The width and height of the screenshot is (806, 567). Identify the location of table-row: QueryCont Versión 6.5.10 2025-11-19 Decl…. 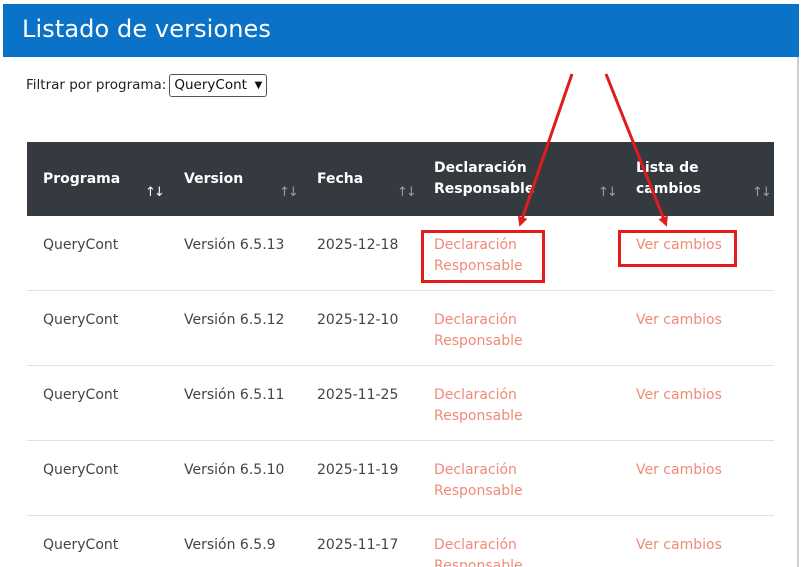
(400, 478).